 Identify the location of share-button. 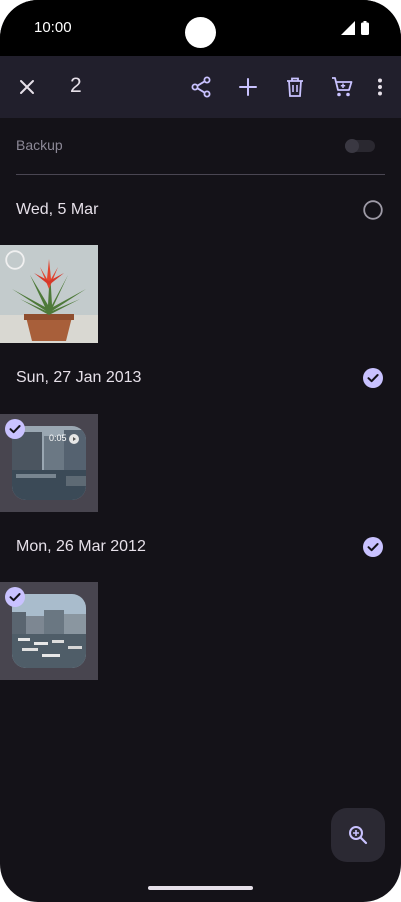
(201, 87).